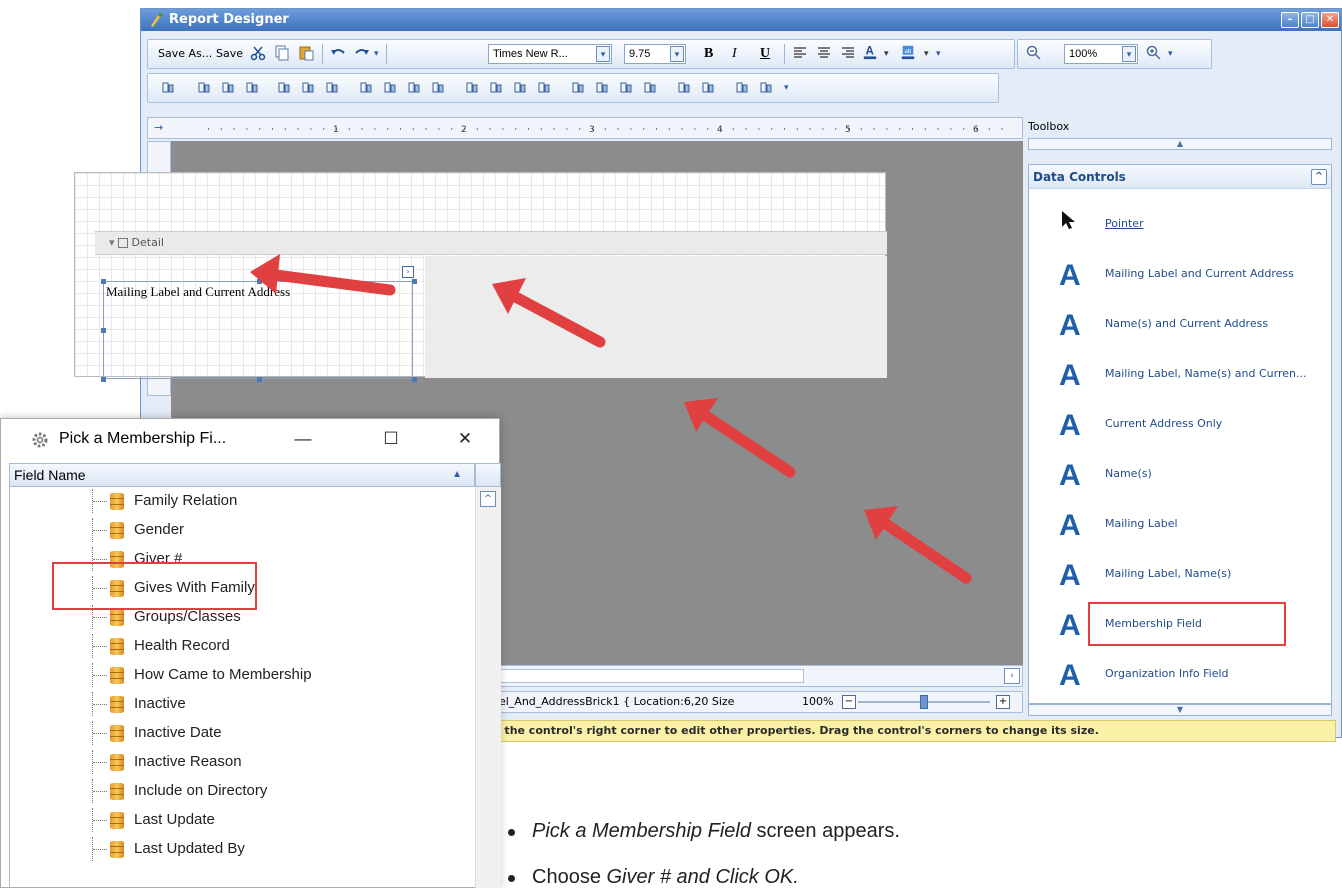  Describe the element at coordinates (338, 53) in the screenshot. I see `undo-icon` at that location.